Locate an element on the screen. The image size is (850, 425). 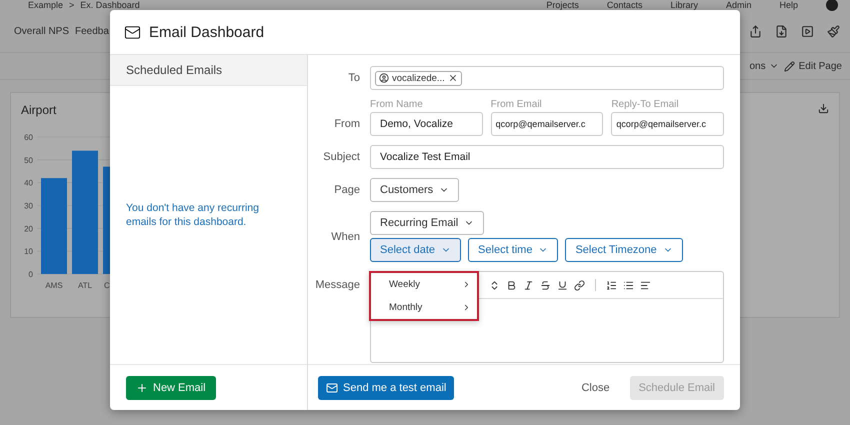
schedule-dropdown: Select time is located at coordinates (513, 250).